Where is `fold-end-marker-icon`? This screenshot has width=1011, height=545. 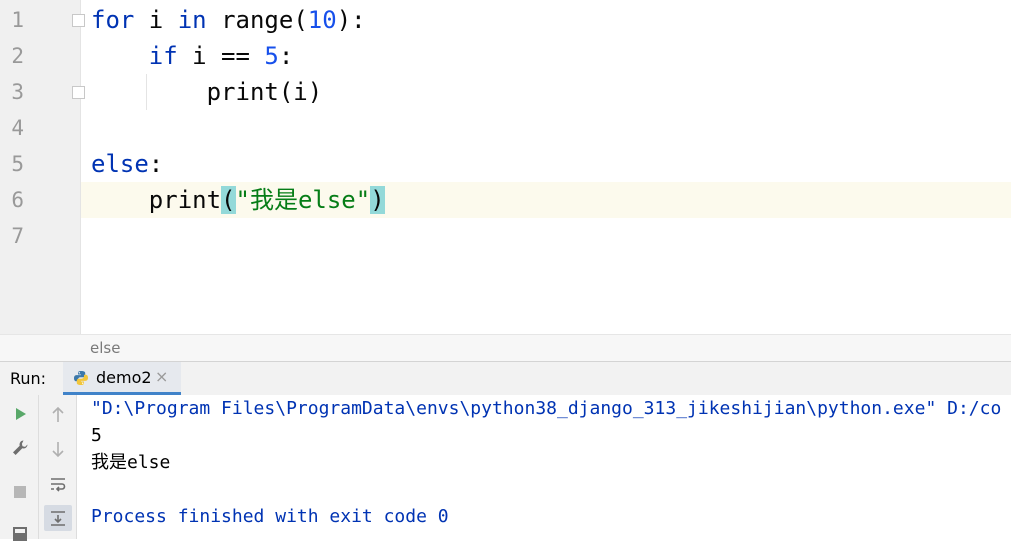
fold-end-marker-icon is located at coordinates (78, 92).